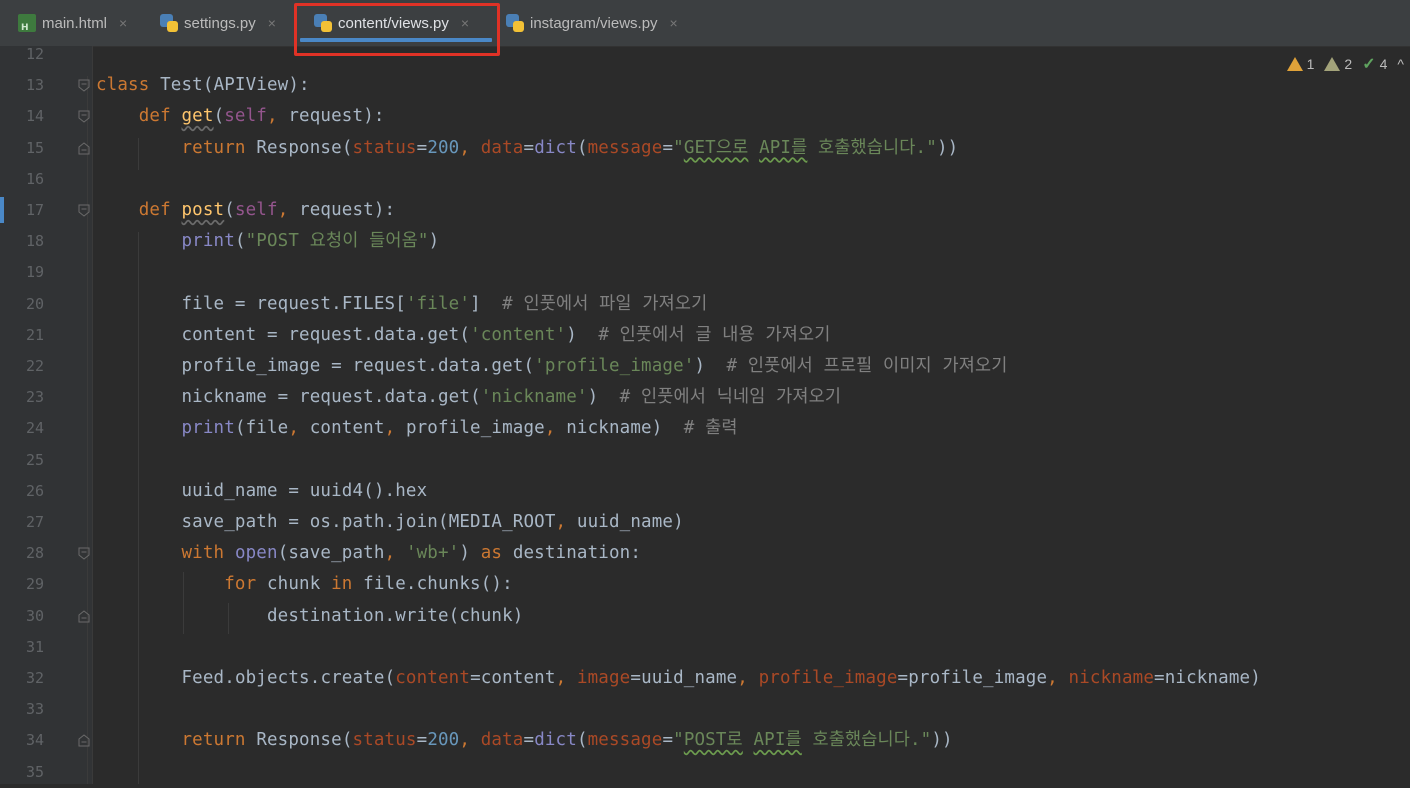  I want to click on code-text: destination.write(chunk), so click(395, 615).